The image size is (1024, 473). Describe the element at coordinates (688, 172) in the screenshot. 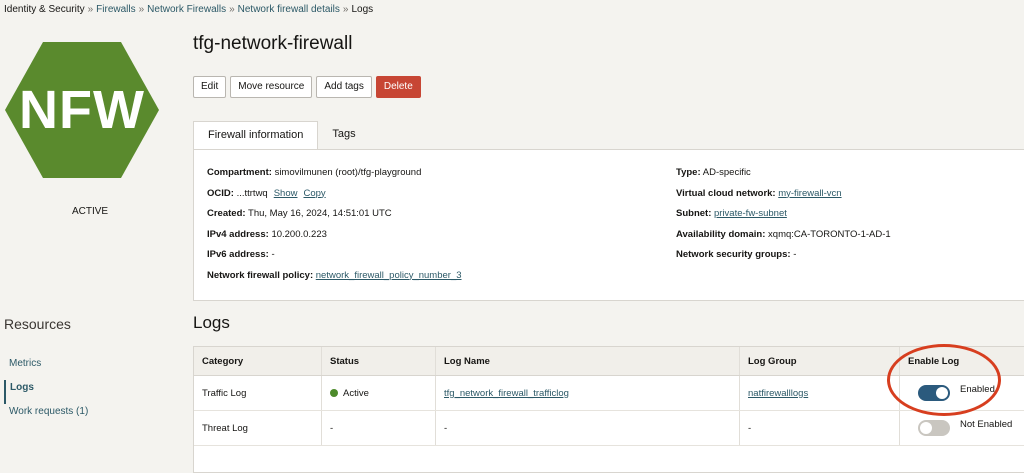

I see `type-label: Type:` at that location.